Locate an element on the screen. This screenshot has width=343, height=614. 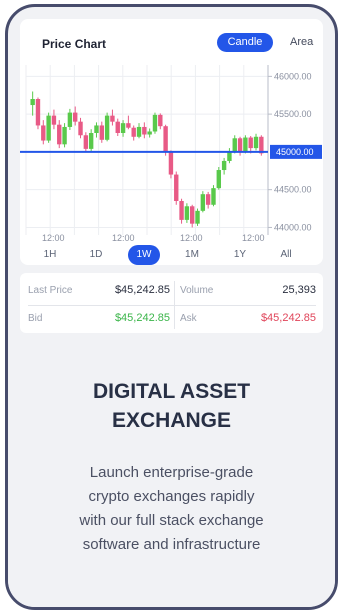
timeframe-selector: 1H 1D 1W 1M 1Y All is located at coordinates (171, 256).